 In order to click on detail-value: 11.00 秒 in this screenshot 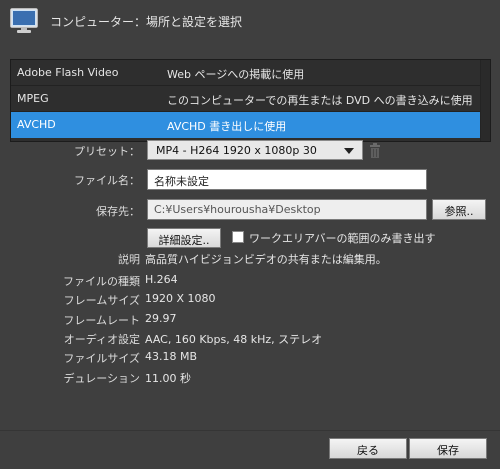, I will do `click(168, 378)`.